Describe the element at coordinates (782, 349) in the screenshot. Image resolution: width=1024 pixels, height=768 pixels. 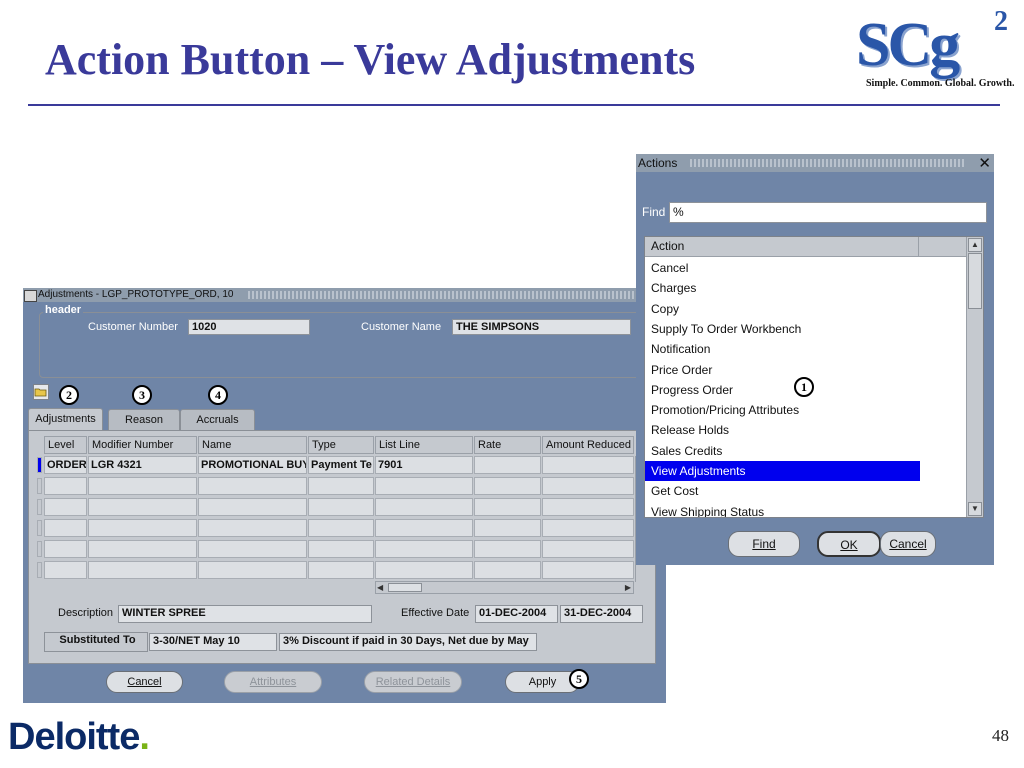
I see `action-list-item: Notification` at that location.